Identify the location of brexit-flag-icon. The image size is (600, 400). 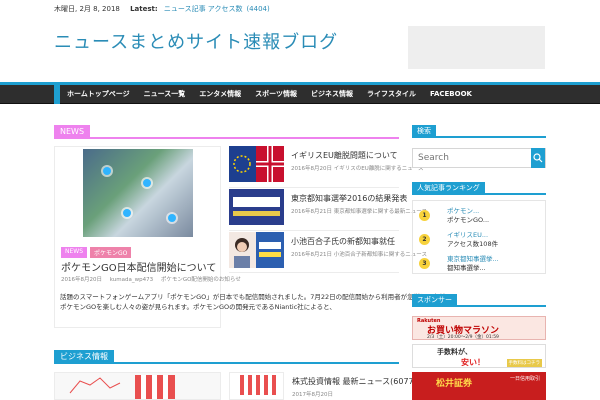
(256, 164).